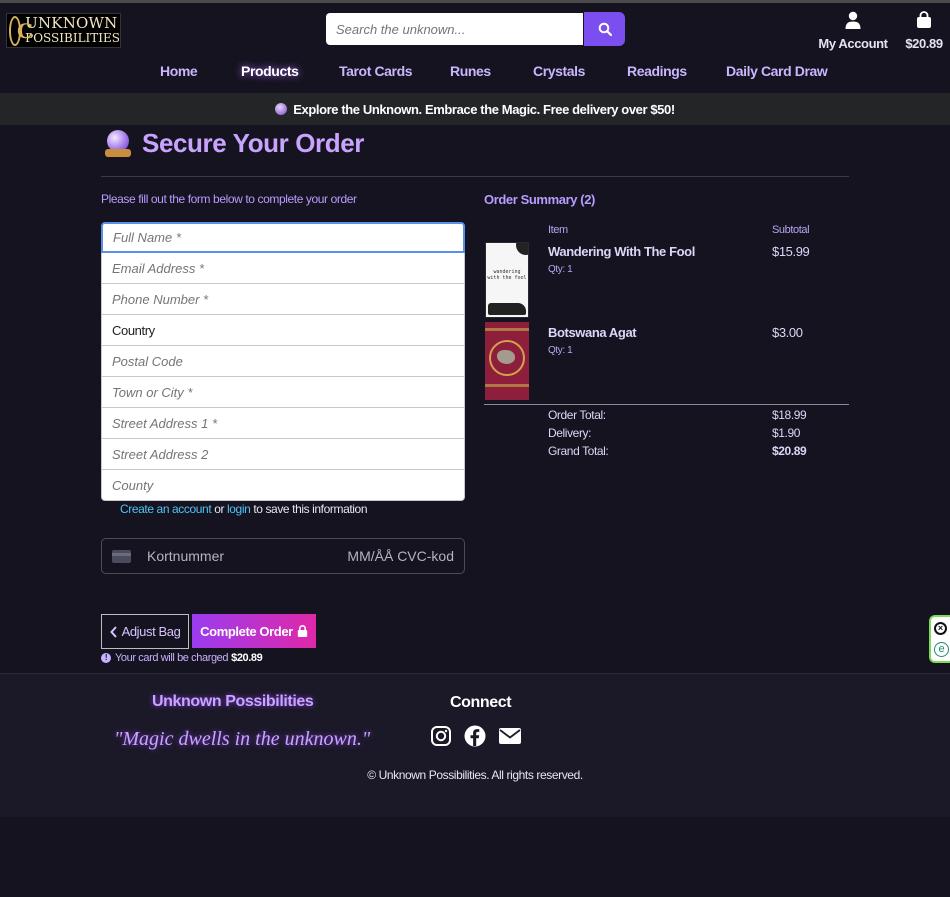  I want to click on street-address-2-field, so click(283, 454).